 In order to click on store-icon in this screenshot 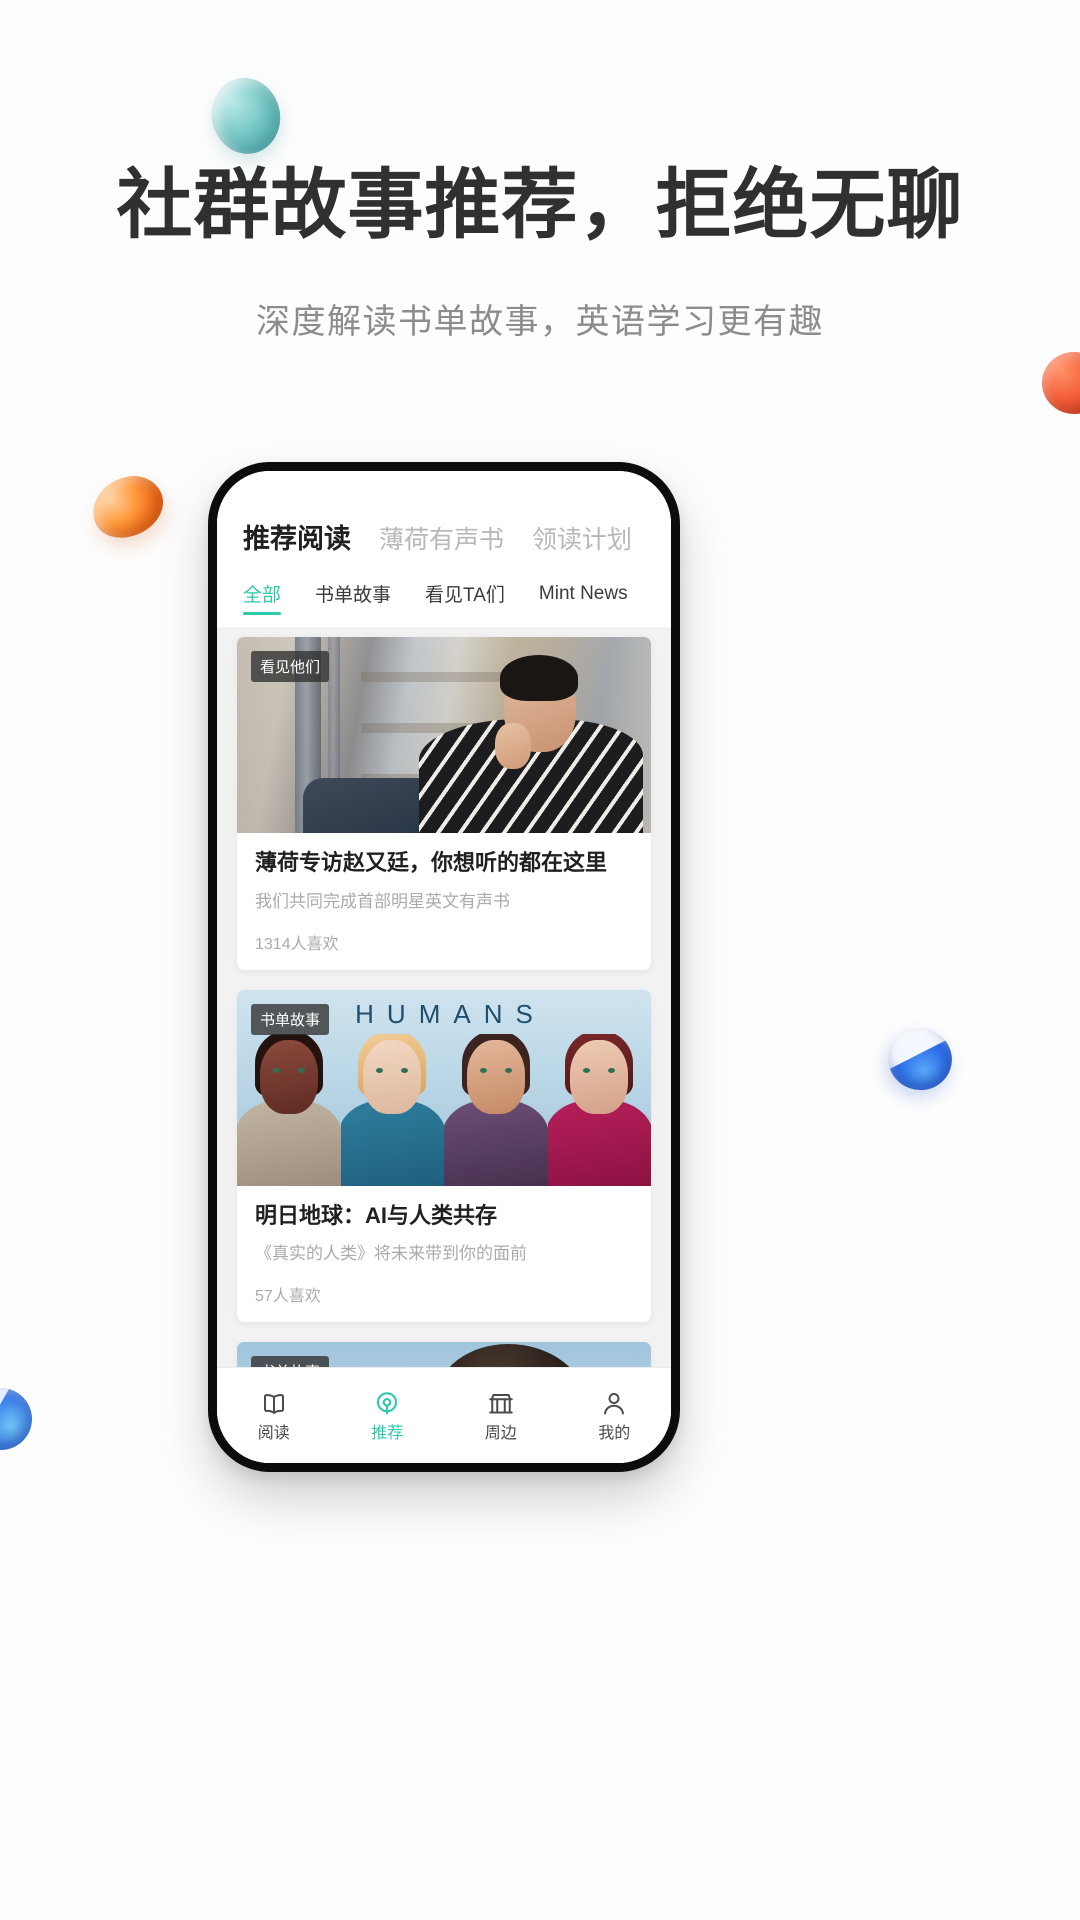, I will do `click(501, 1404)`.